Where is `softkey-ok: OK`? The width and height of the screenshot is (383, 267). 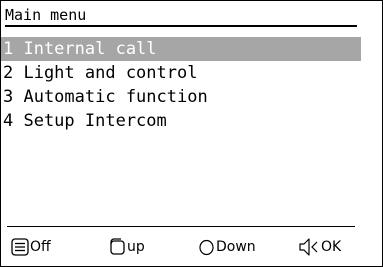 softkey-ok: OK is located at coordinates (319, 247).